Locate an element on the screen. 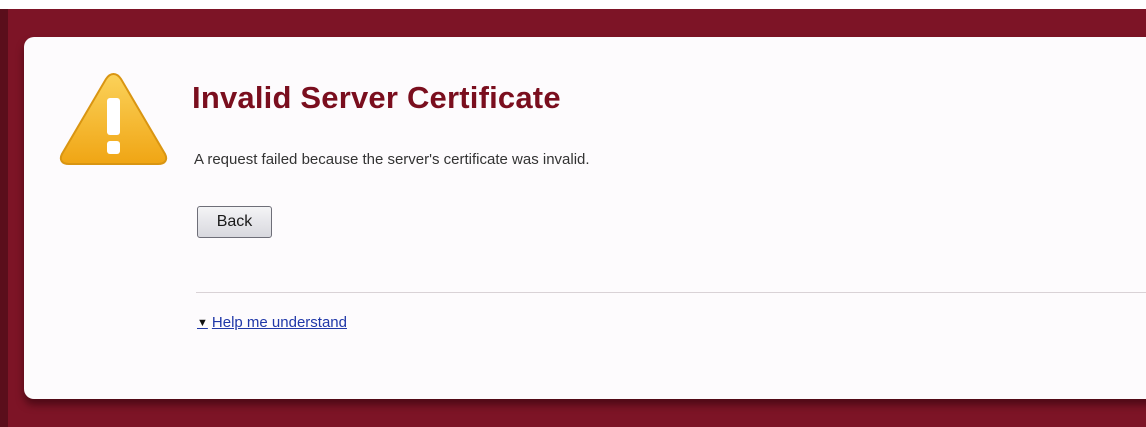 The width and height of the screenshot is (1146, 427). back-button: Back is located at coordinates (234, 222).